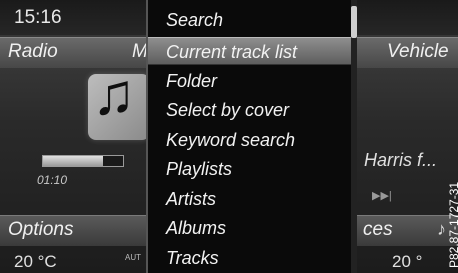 This screenshot has width=458, height=273. Describe the element at coordinates (114, 94) in the screenshot. I see `music-note-icon: ♫` at that location.